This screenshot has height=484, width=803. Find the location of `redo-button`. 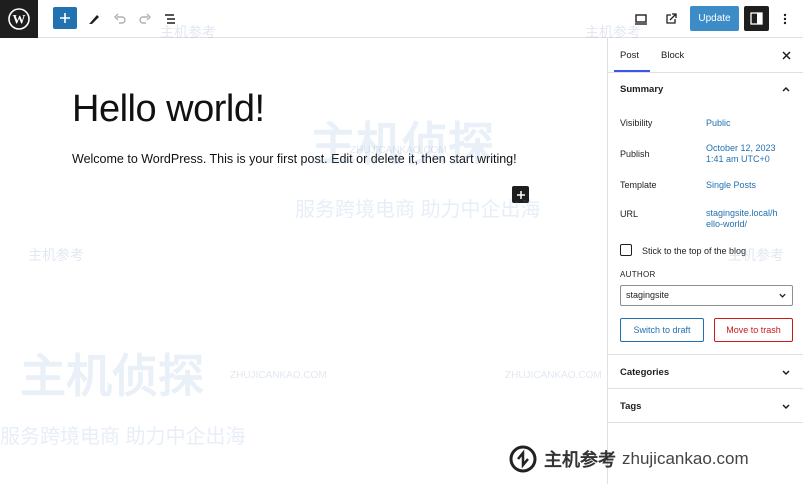

redo-button is located at coordinates (145, 19).